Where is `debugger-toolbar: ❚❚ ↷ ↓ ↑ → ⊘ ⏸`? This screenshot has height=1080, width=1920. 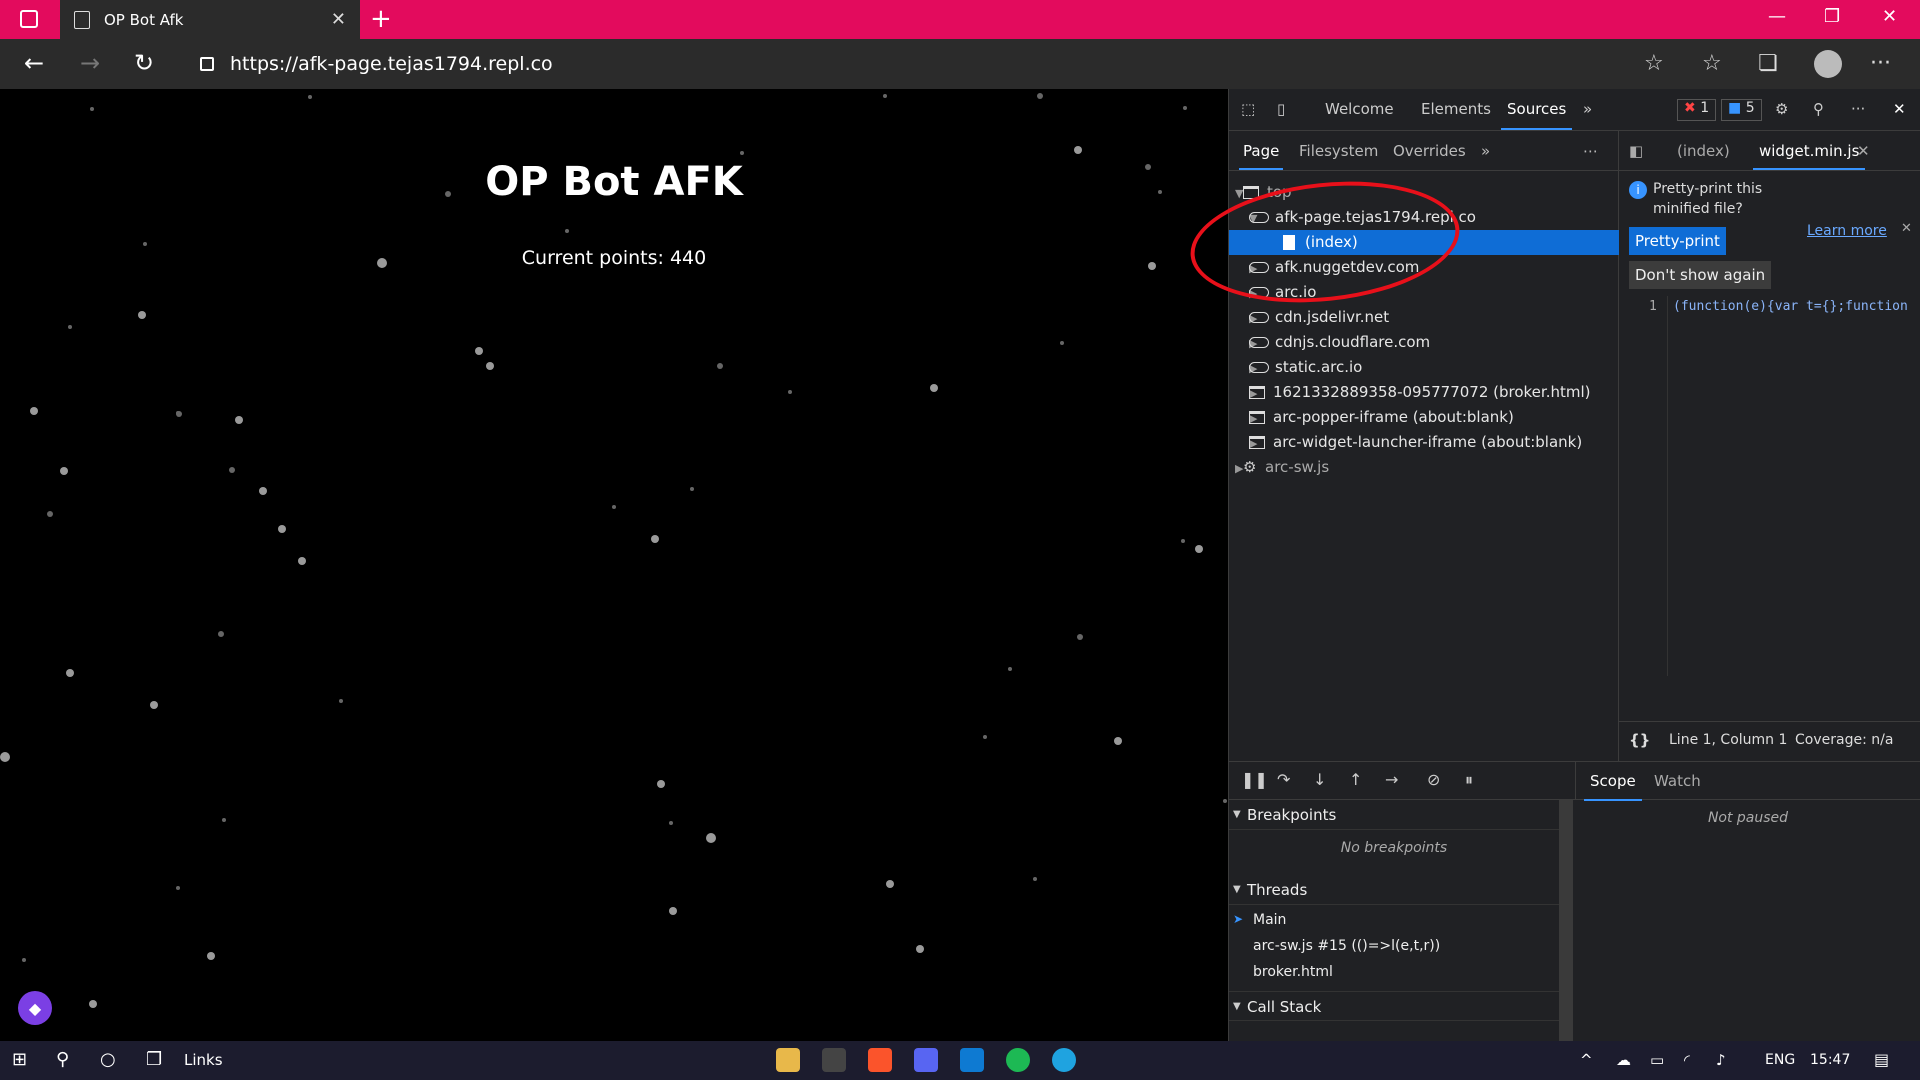
debugger-toolbar: ❚❚ ↷ ↓ ↑ → ⊘ ⏸ is located at coordinates (1402, 781).